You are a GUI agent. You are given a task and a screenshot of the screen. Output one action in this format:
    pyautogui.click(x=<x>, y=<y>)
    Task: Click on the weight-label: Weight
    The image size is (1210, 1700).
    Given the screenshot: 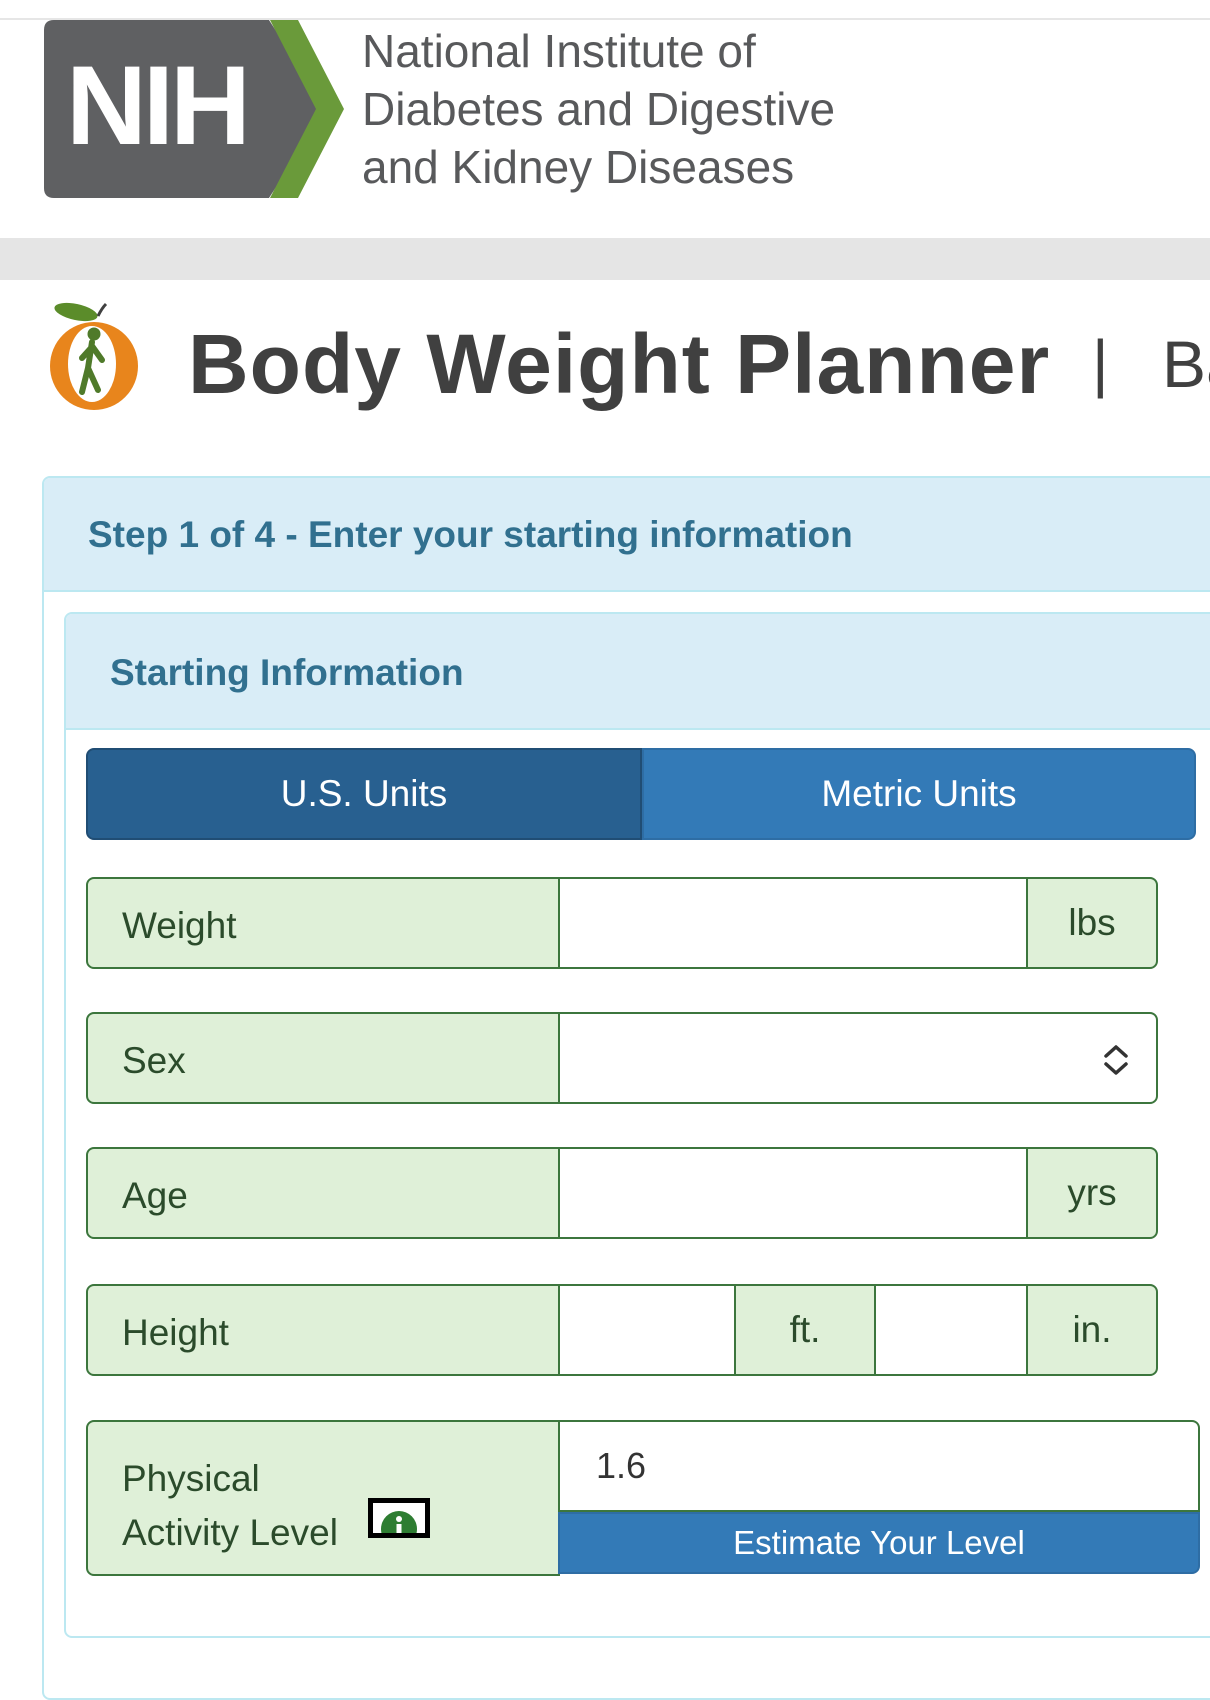 What is the action you would take?
    pyautogui.click(x=179, y=925)
    